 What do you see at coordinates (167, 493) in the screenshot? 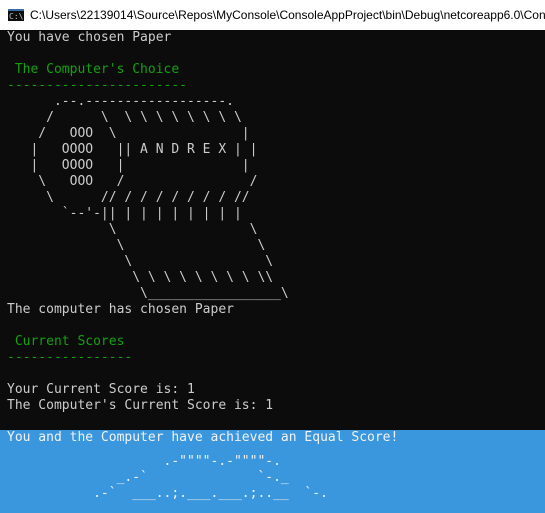
I see `art-line: .-` ___..;.___.___.;..__ `-.` at bounding box center [167, 493].